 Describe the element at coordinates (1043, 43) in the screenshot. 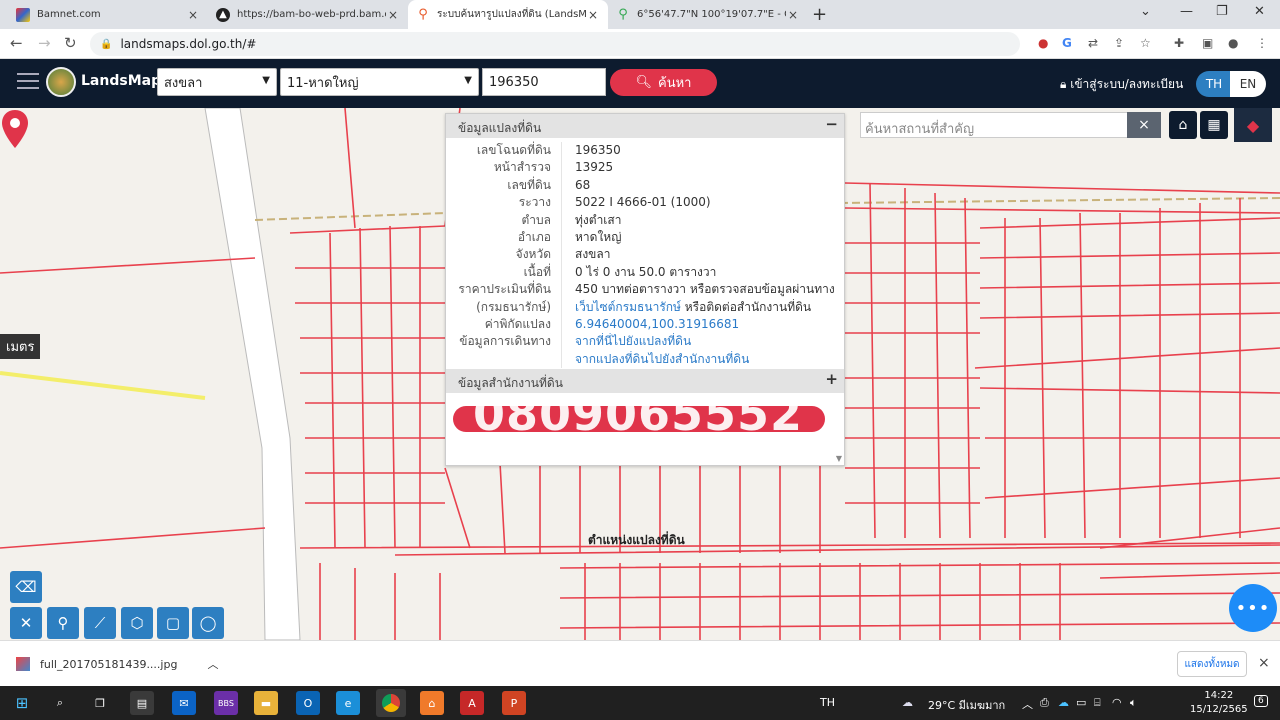

I see `extension-icon: ●` at that location.